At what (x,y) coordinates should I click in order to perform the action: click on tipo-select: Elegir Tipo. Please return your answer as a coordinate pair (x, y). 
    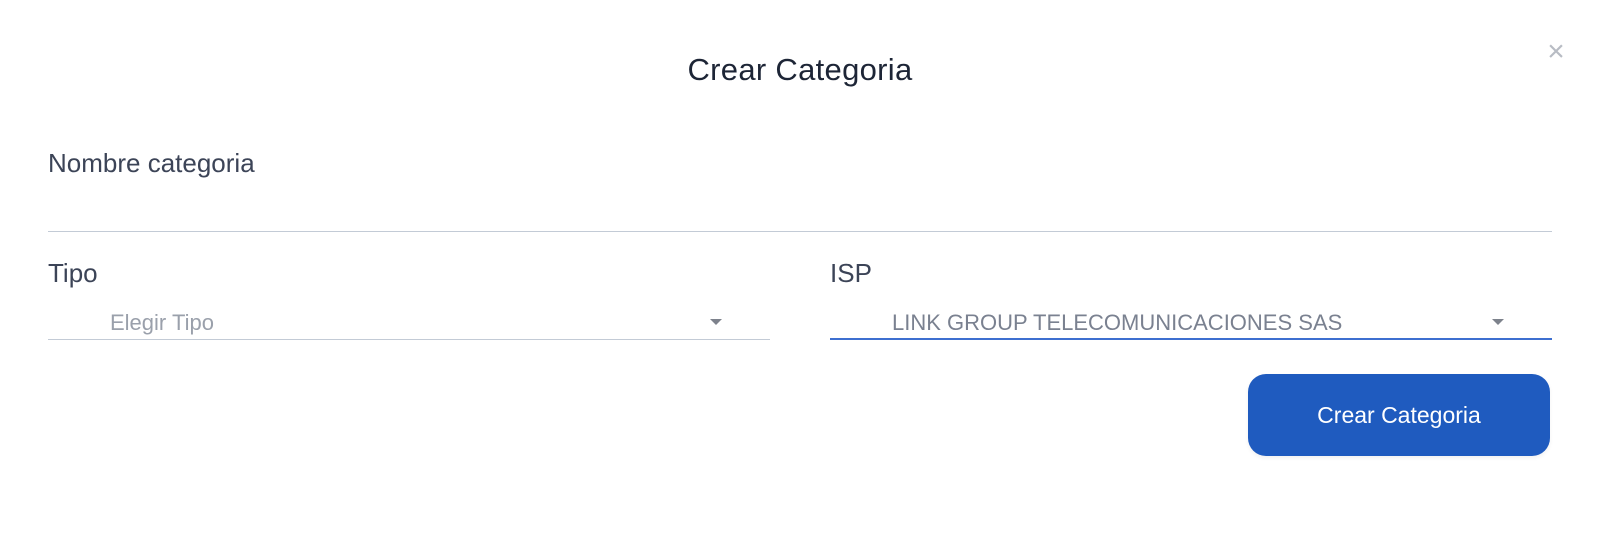
    Looking at the image, I should click on (409, 321).